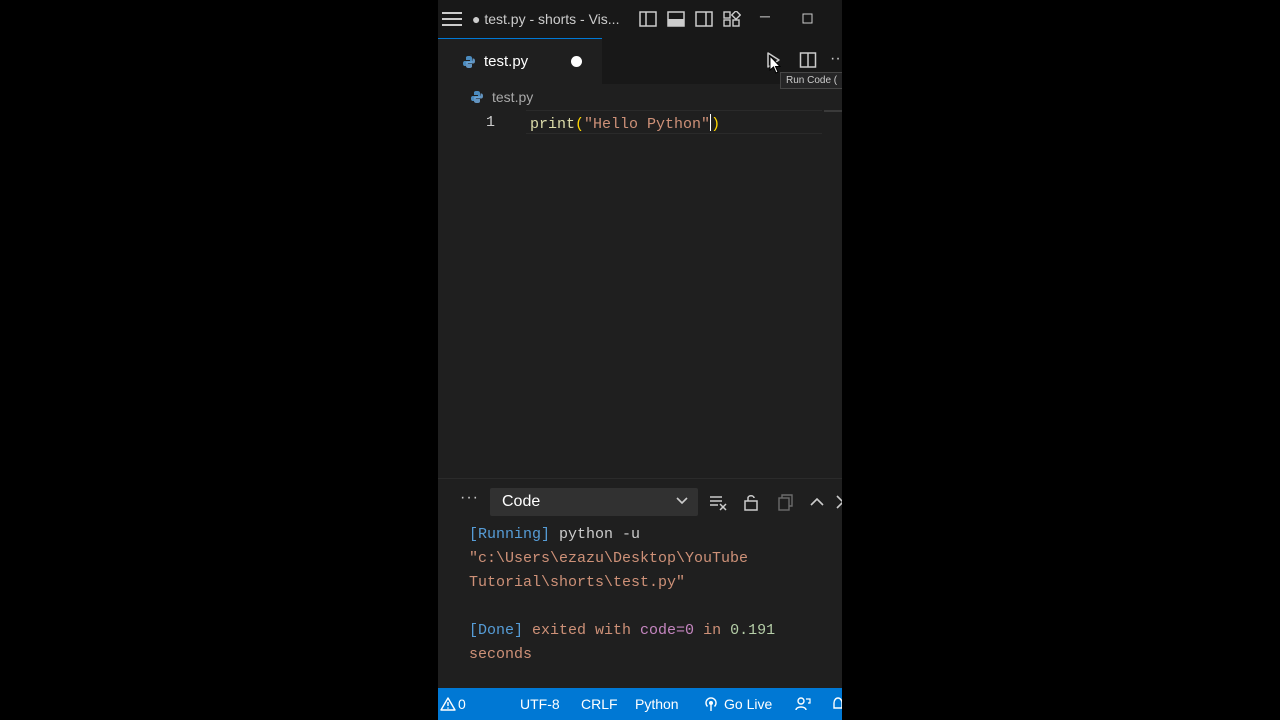  I want to click on clear-output-icon, so click(718, 502).